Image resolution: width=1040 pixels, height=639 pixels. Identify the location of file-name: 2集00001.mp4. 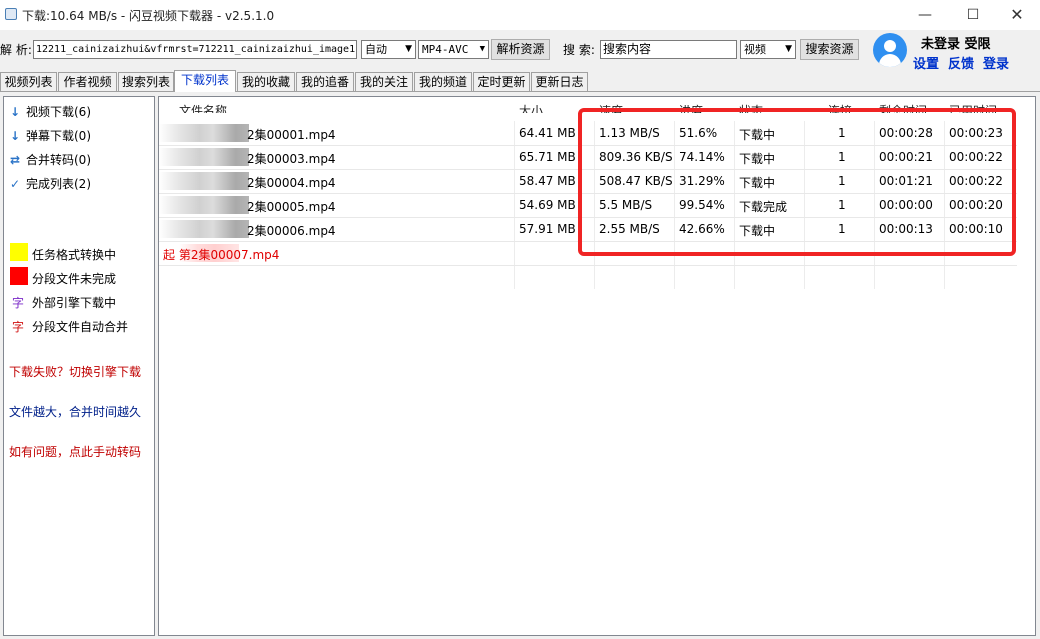
(291, 135).